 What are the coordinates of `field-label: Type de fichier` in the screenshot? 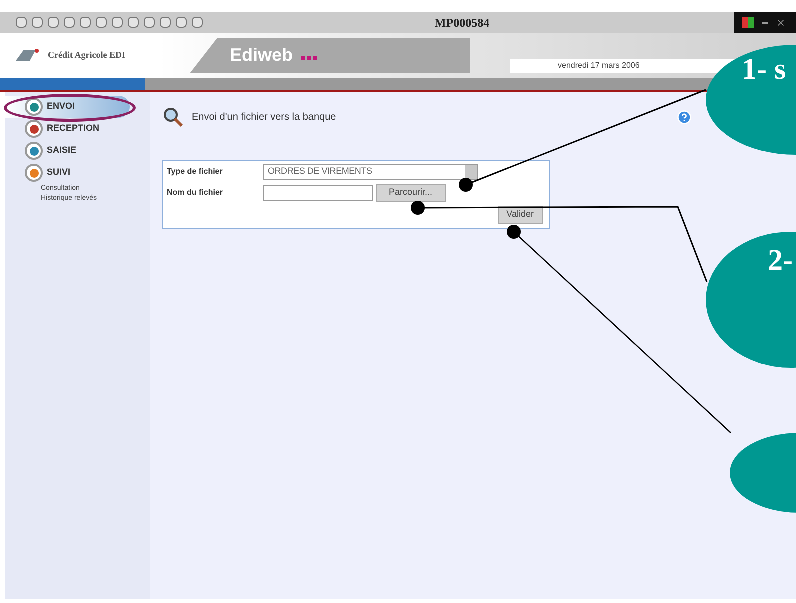 It's located at (195, 172).